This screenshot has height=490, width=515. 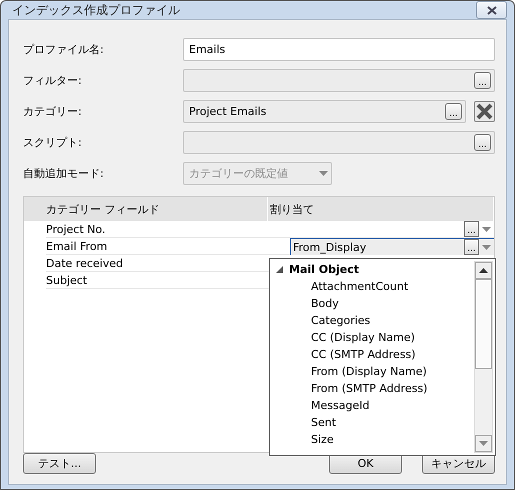 What do you see at coordinates (374, 371) in the screenshot?
I see `list-item: From (Display Name)` at bounding box center [374, 371].